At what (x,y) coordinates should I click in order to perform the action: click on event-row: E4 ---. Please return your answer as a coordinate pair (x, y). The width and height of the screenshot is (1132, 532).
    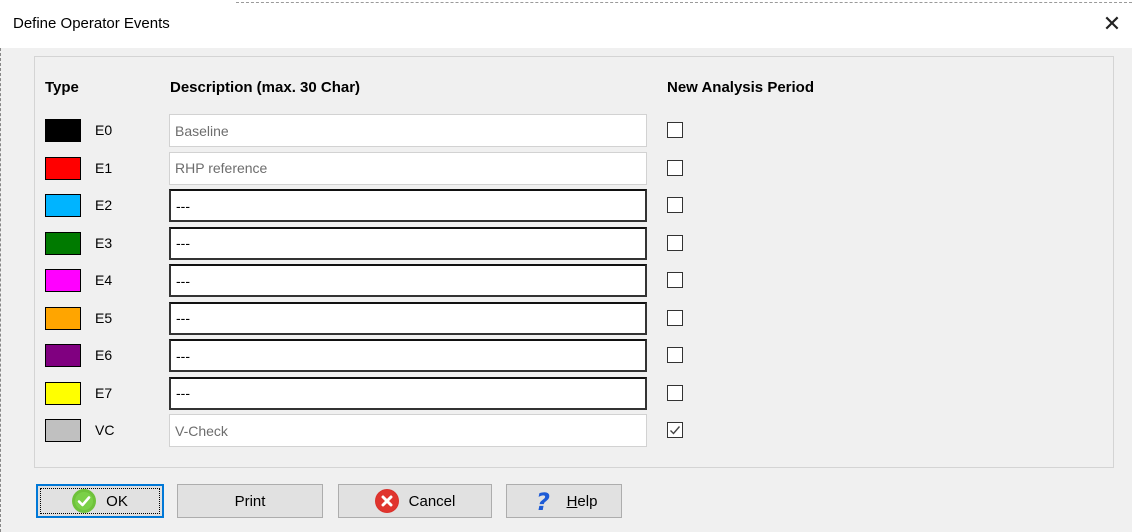
    Looking at the image, I should click on (566, 281).